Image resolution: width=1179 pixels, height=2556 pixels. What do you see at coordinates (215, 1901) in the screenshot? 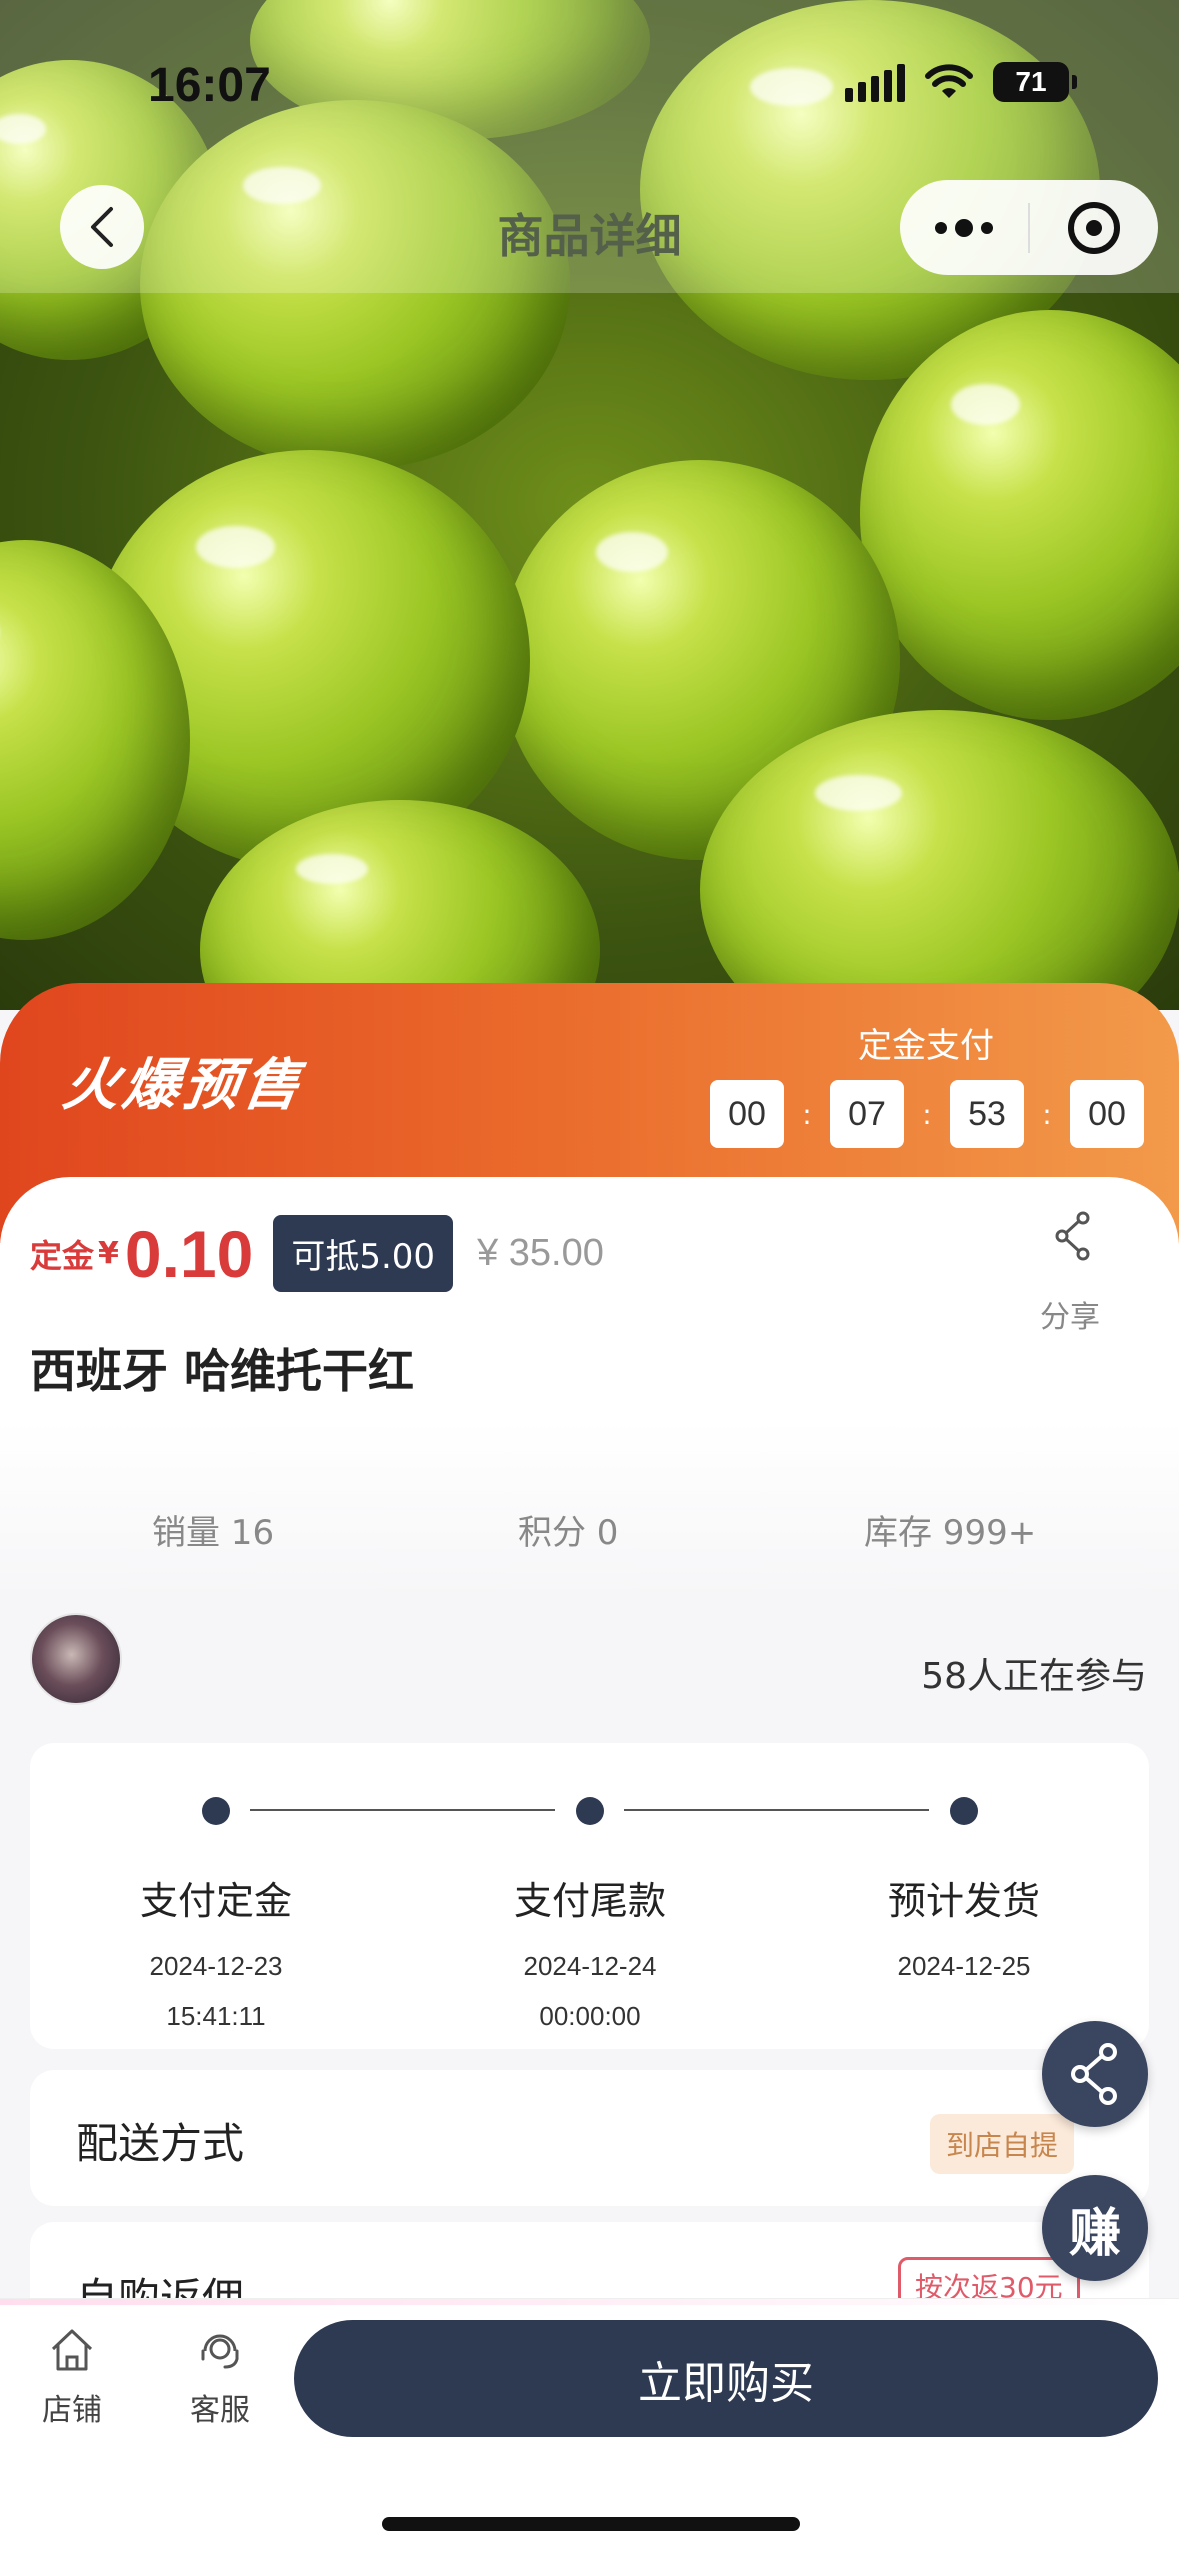
I see `timeline-step-title: 支付定金` at bounding box center [215, 1901].